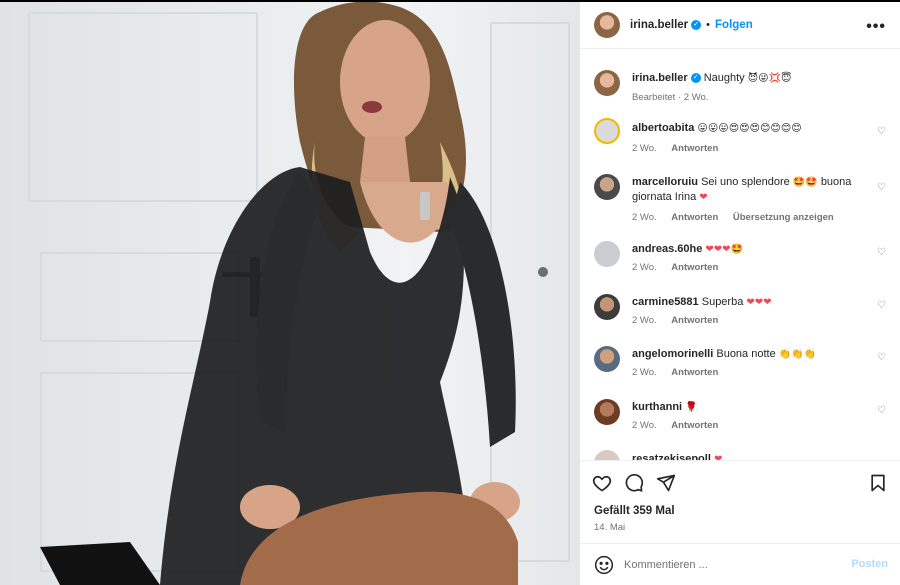  What do you see at coordinates (734, 565) in the screenshot?
I see `comment-input` at bounding box center [734, 565].